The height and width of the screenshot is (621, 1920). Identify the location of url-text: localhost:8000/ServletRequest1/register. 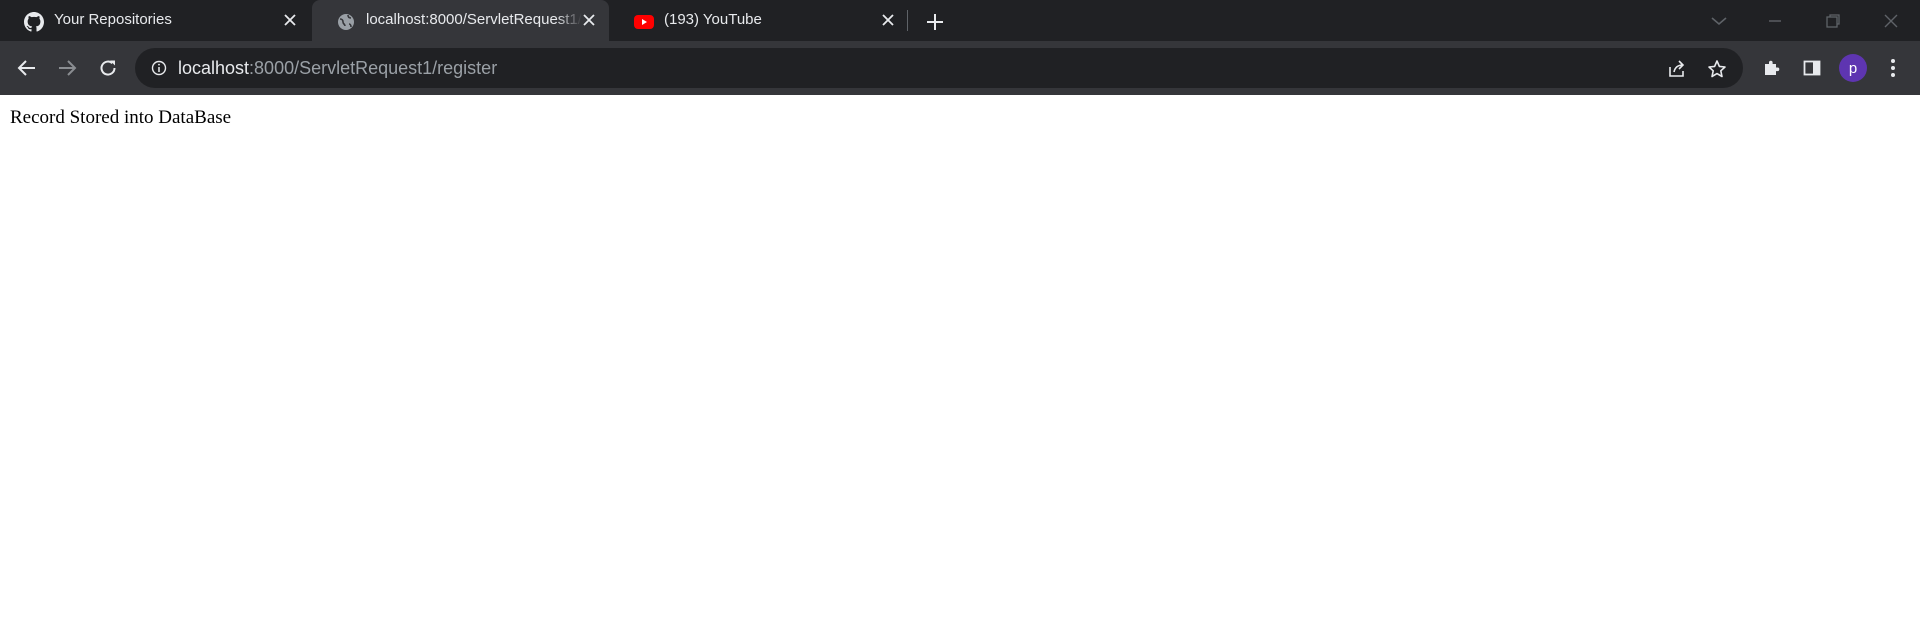
(337, 68).